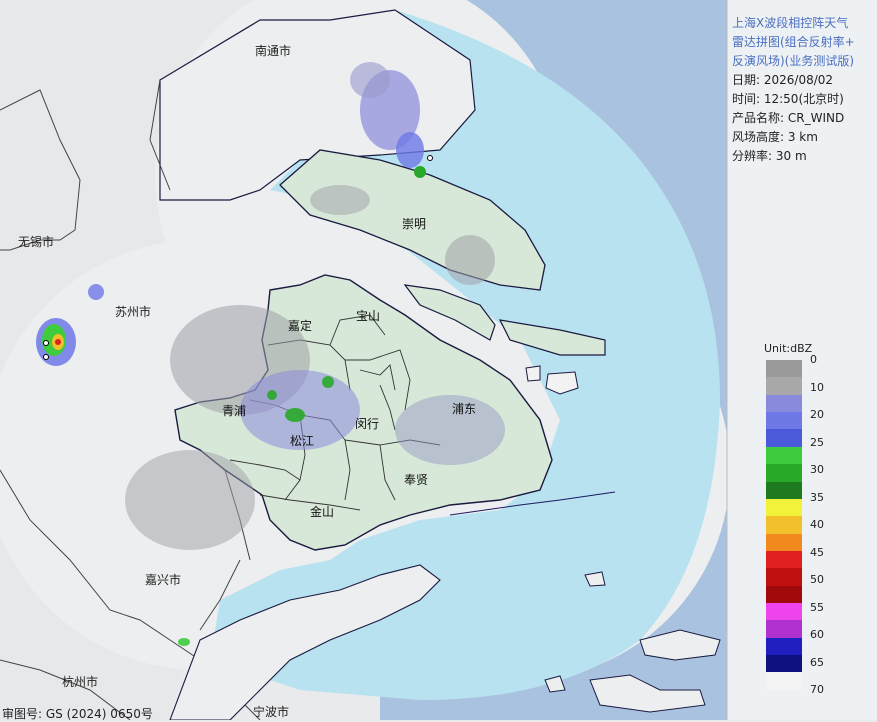 The height and width of the screenshot is (722, 877). What do you see at coordinates (163, 579) in the screenshot?
I see `label-jiaxing: 嘉兴市` at bounding box center [163, 579].